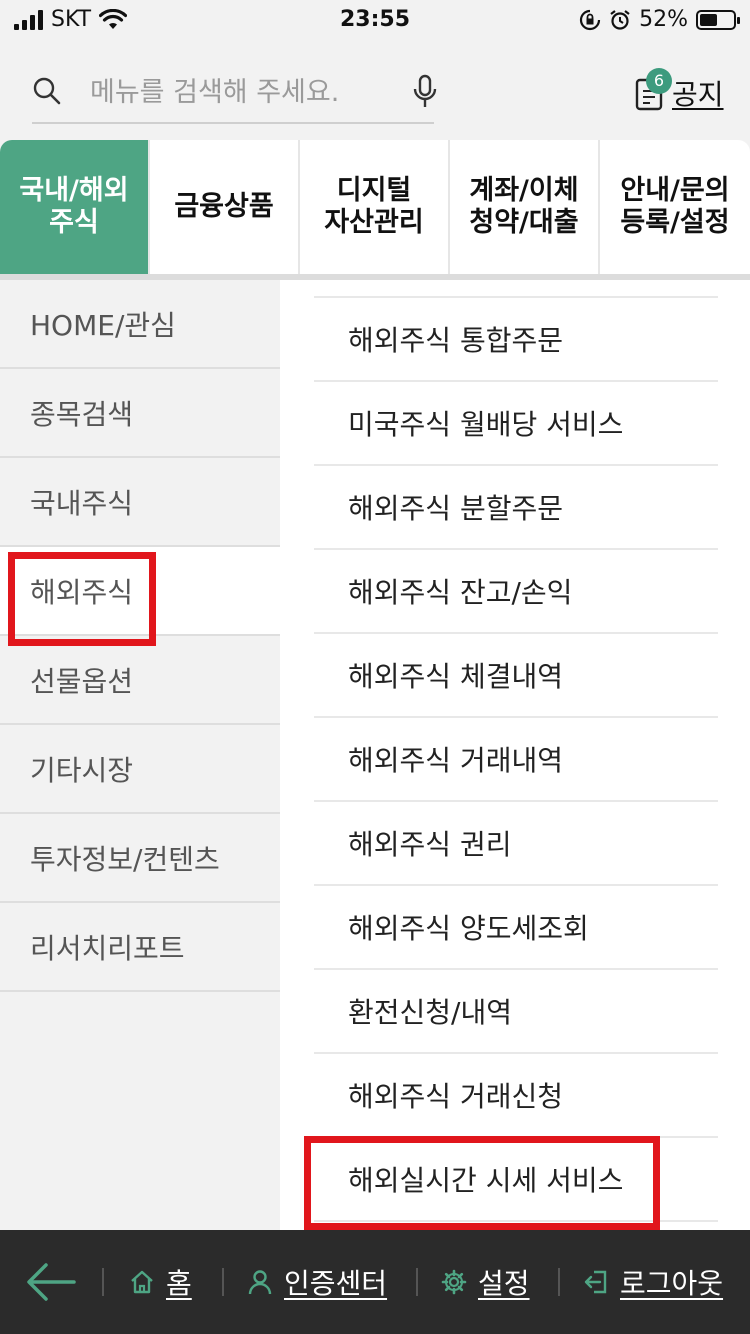 Image resolution: width=750 pixels, height=1334 pixels. What do you see at coordinates (160, 1282) in the screenshot?
I see `home-button: 홈` at bounding box center [160, 1282].